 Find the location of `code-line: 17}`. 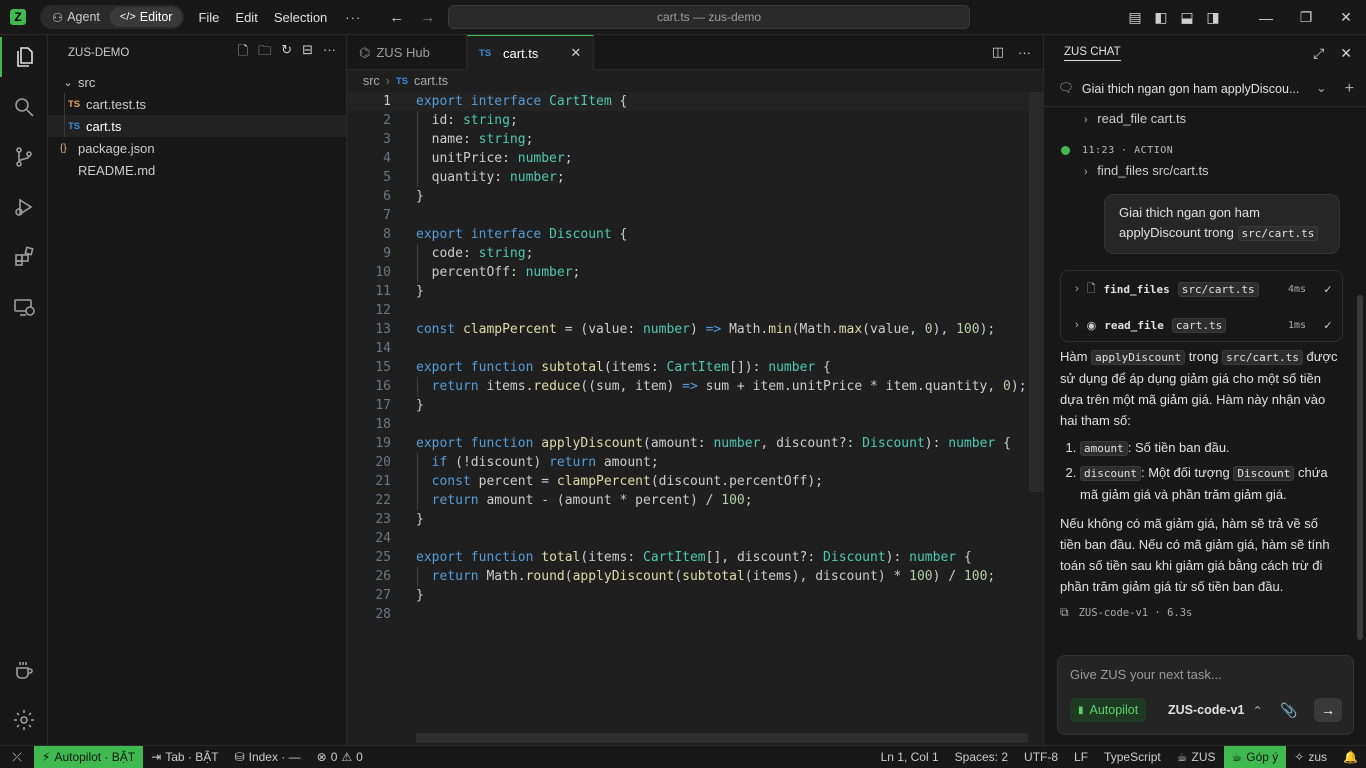

code-line: 17} is located at coordinates (399, 405).